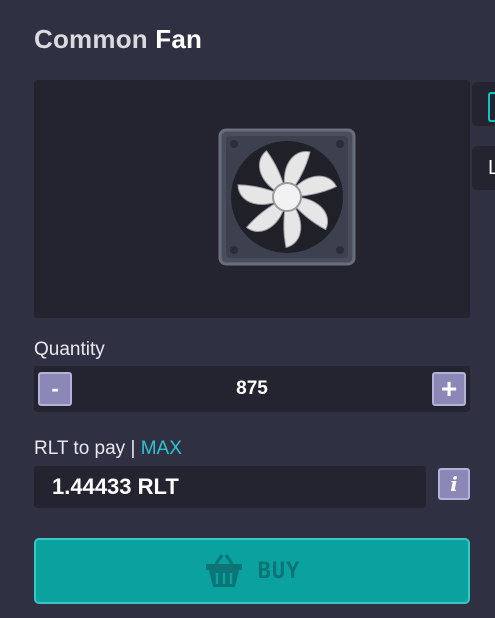  What do you see at coordinates (454, 484) in the screenshot?
I see `info-button: i` at bounding box center [454, 484].